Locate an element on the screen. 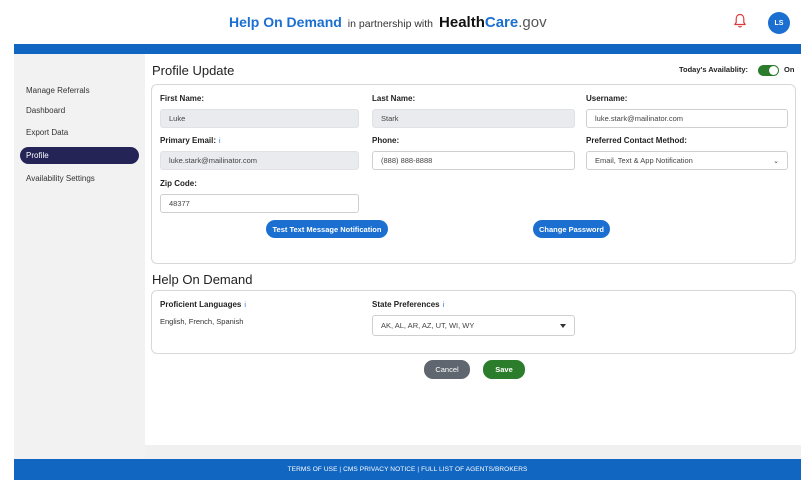 Image resolution: width=801 pixels, height=480 pixels. availability-label: Today's Availablity: is located at coordinates (714, 69).